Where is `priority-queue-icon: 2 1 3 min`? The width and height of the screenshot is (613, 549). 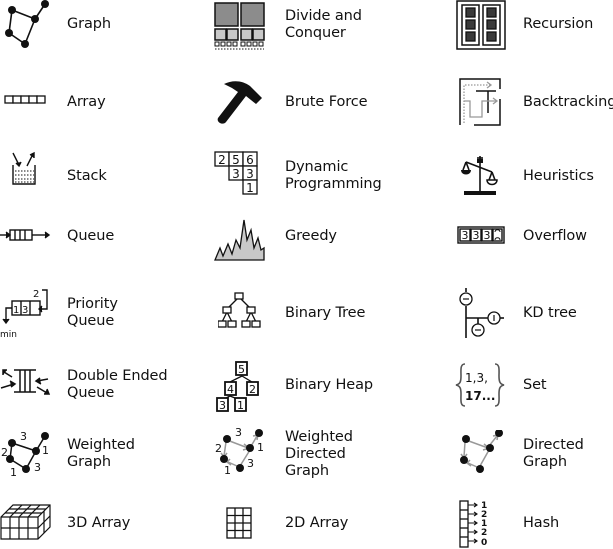 priority-queue-icon: 2 1 3 min is located at coordinates (25, 313).